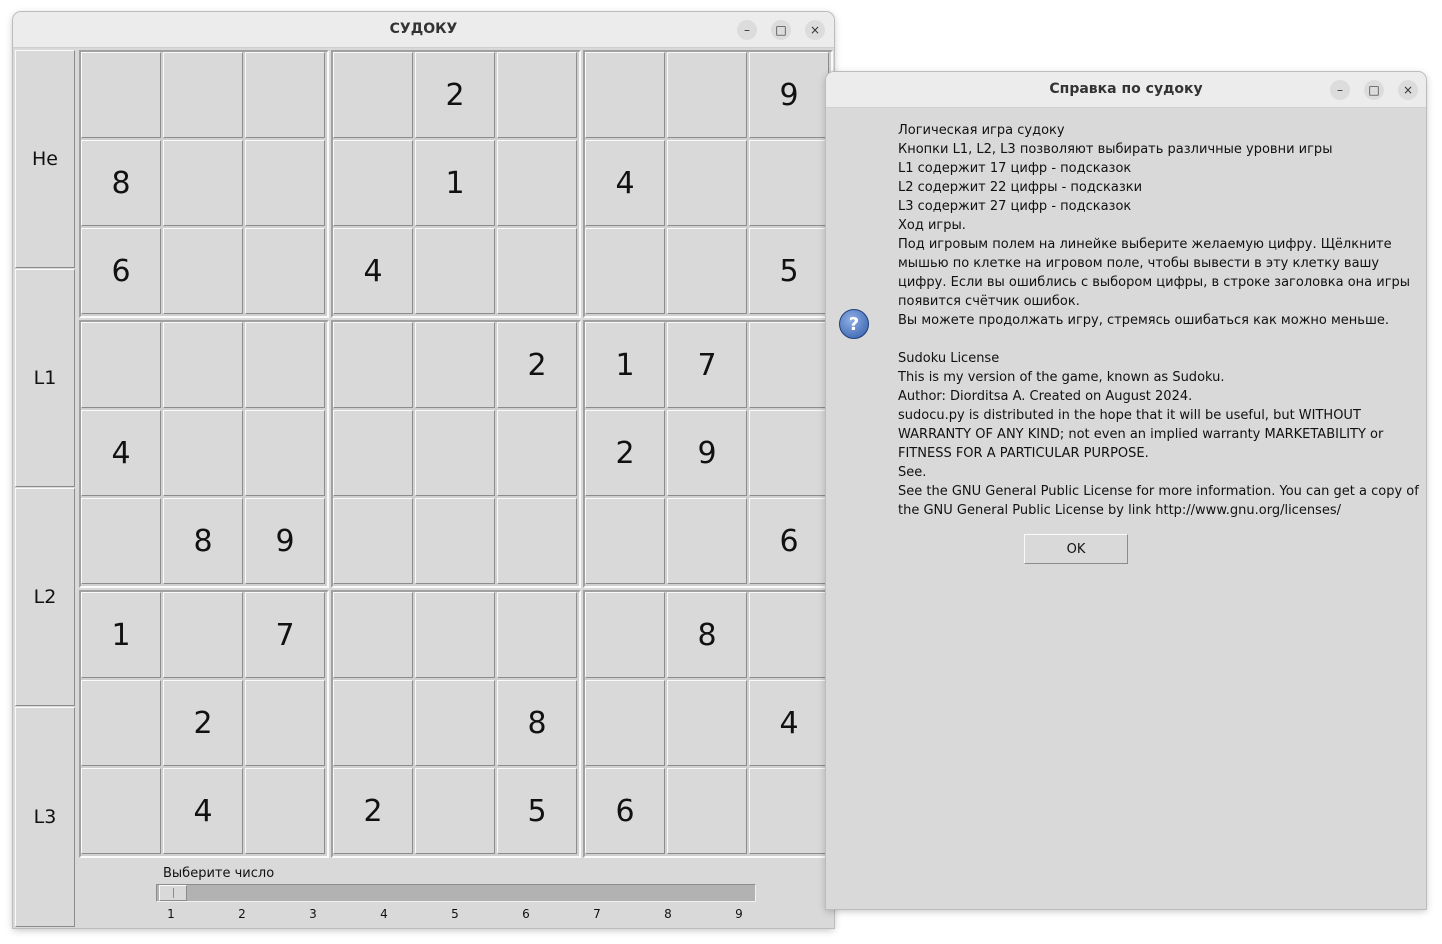 The image size is (1442, 944). Describe the element at coordinates (1126, 90) in the screenshot. I see `help-titlebar: Справка по судоку – □ ×` at that location.